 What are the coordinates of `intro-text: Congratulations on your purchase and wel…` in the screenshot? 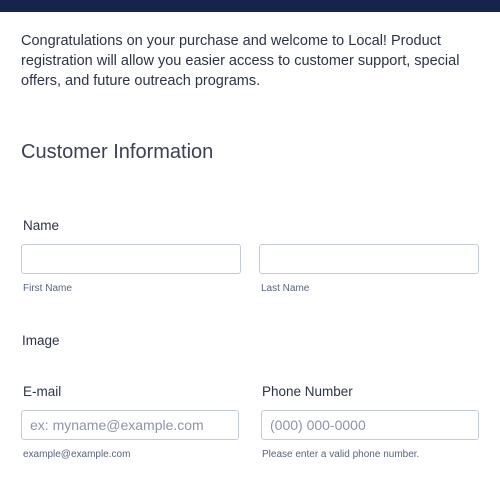 It's located at (240, 61).